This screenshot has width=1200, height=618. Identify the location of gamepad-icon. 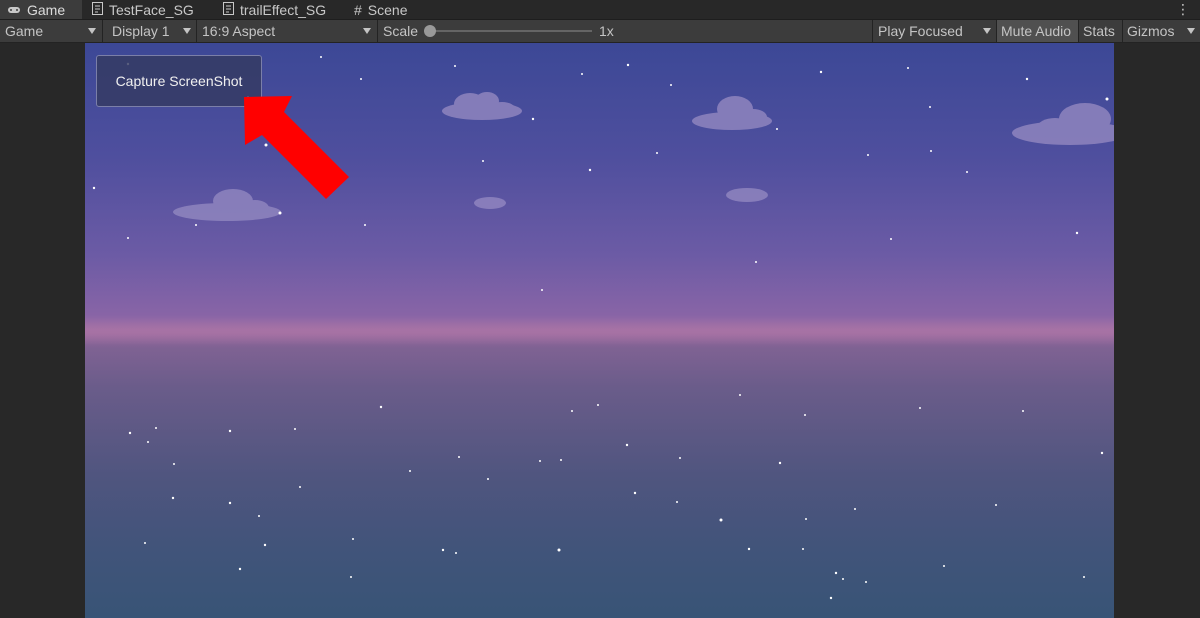
(14, 10).